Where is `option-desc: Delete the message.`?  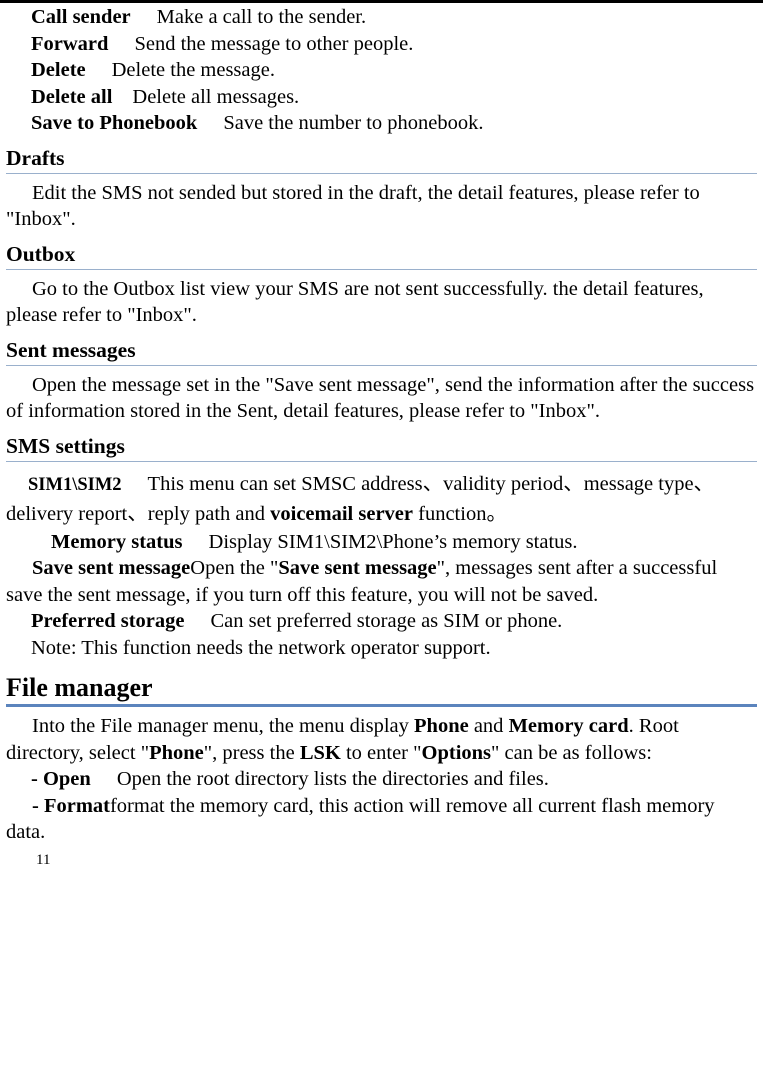
option-desc: Delete the message. is located at coordinates (193, 70).